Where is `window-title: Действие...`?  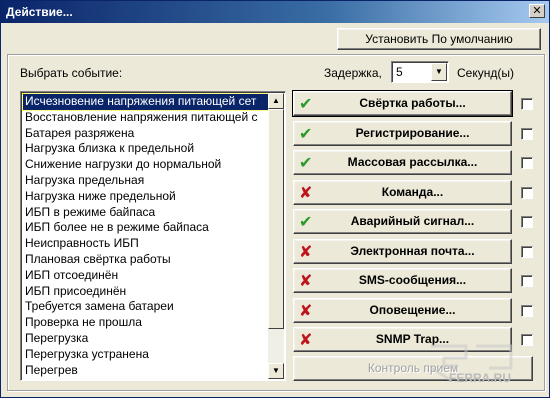 window-title: Действие... is located at coordinates (39, 12).